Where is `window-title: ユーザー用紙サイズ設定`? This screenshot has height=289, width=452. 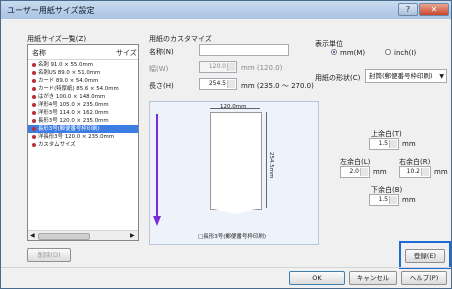 window-title: ユーザー用紙サイズ設定 is located at coordinates (51, 10).